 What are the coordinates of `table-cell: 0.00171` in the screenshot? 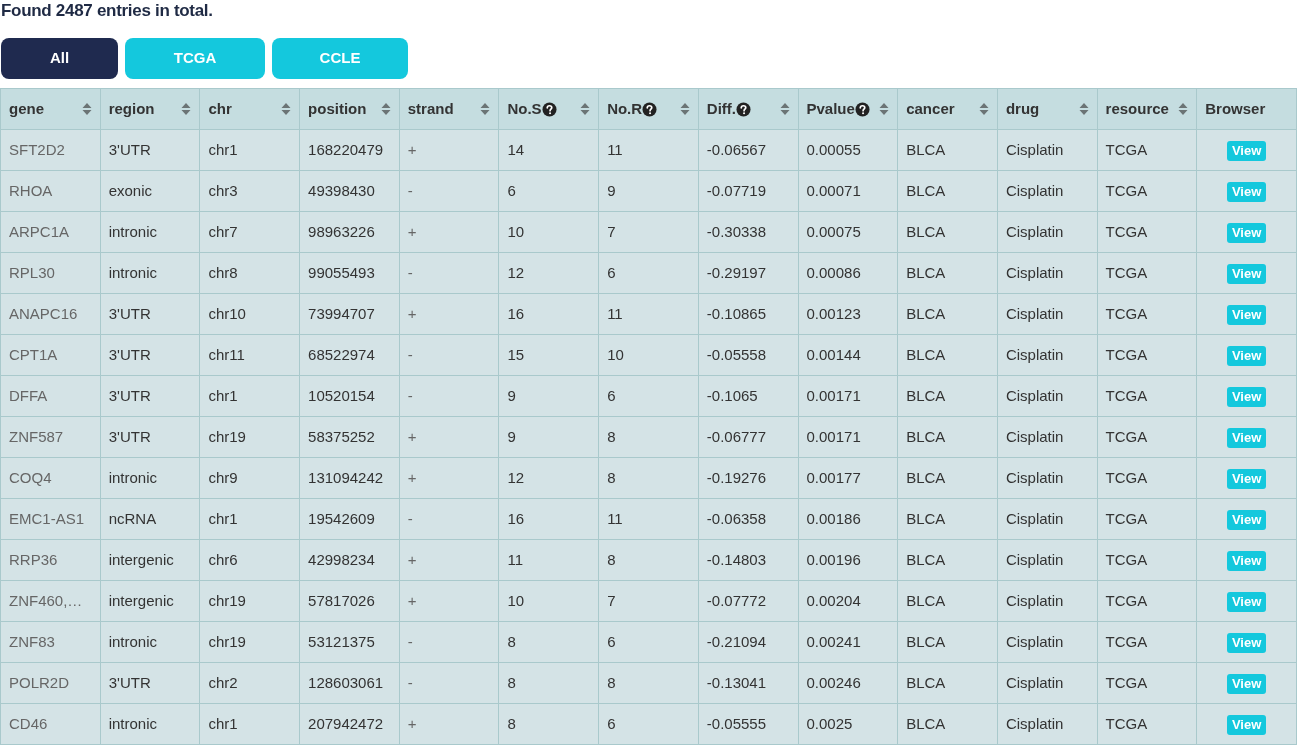 It's located at (833, 436).